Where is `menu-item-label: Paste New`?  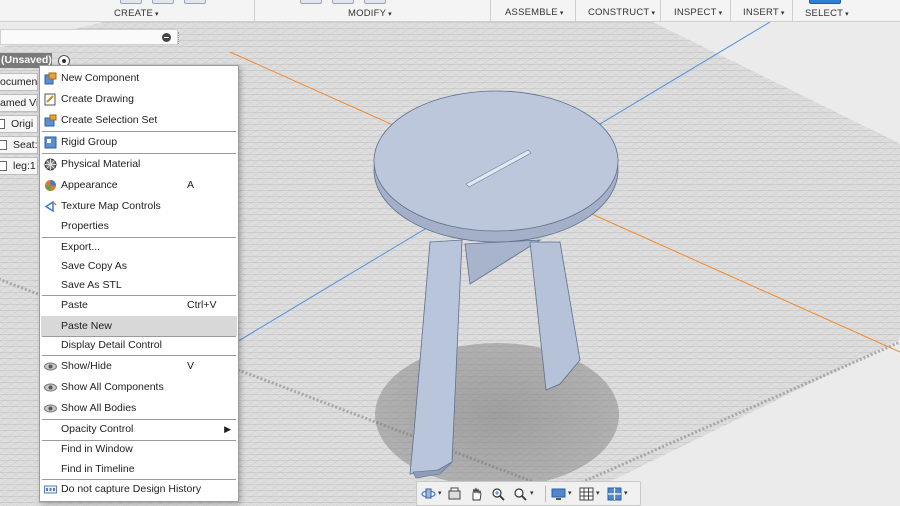 menu-item-label: Paste New is located at coordinates (86, 326).